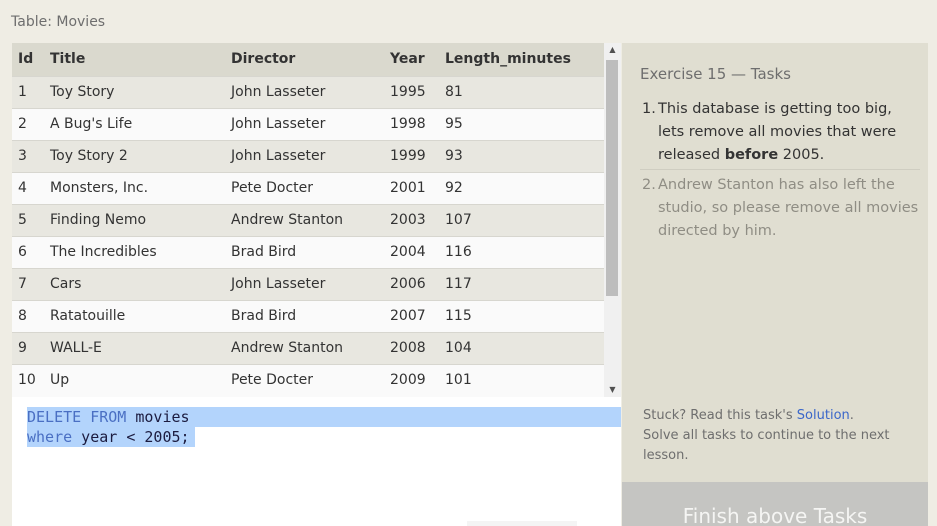 This screenshot has height=526, width=937. Describe the element at coordinates (31, 187) in the screenshot. I see `cell-id: 4` at that location.